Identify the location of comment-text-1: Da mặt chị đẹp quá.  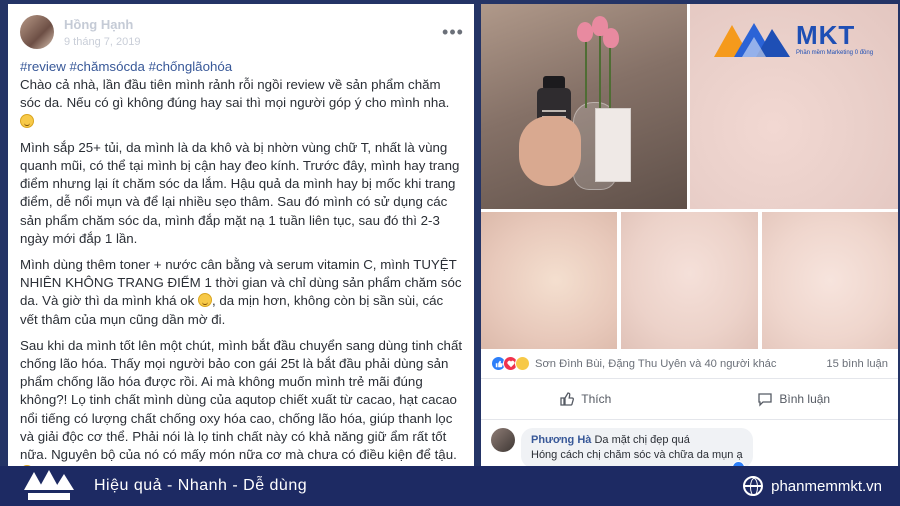
(642, 440).